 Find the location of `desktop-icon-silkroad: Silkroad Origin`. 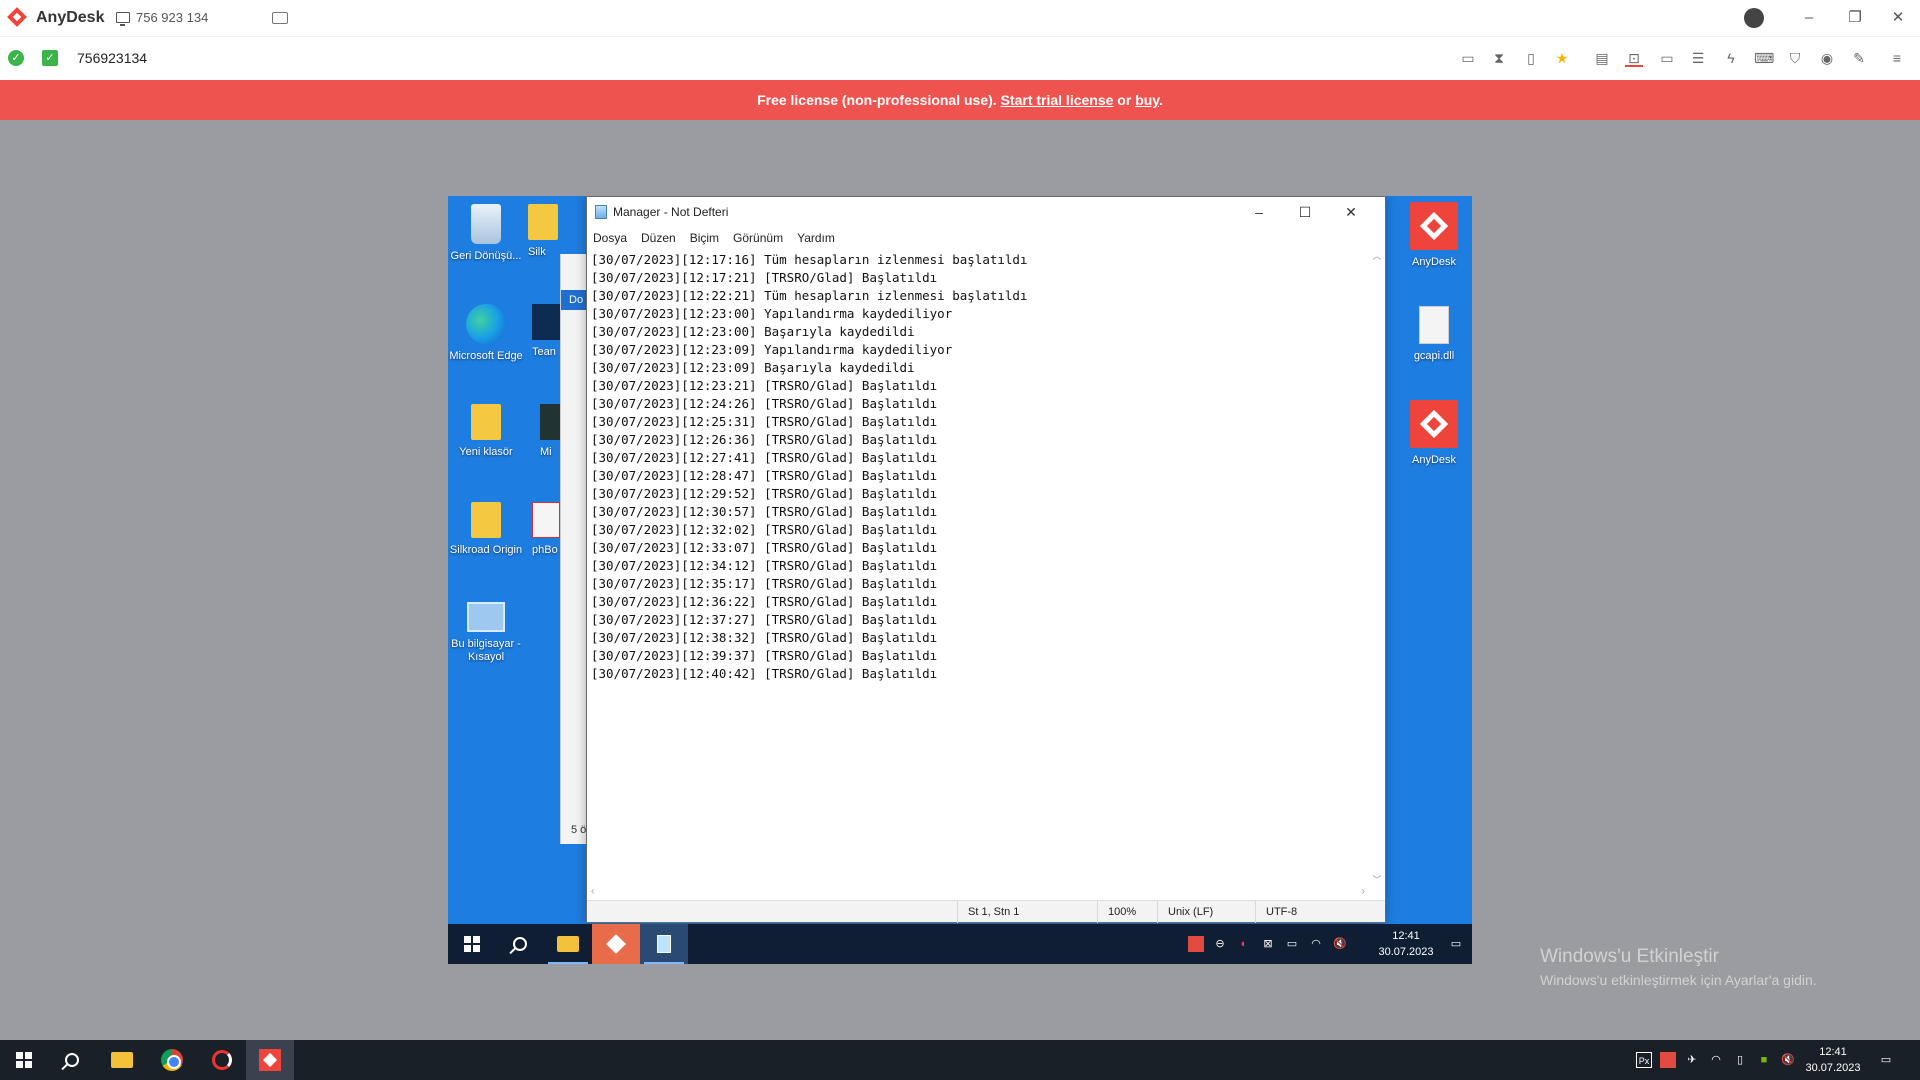

desktop-icon-silkroad: Silkroad Origin is located at coordinates (486, 529).